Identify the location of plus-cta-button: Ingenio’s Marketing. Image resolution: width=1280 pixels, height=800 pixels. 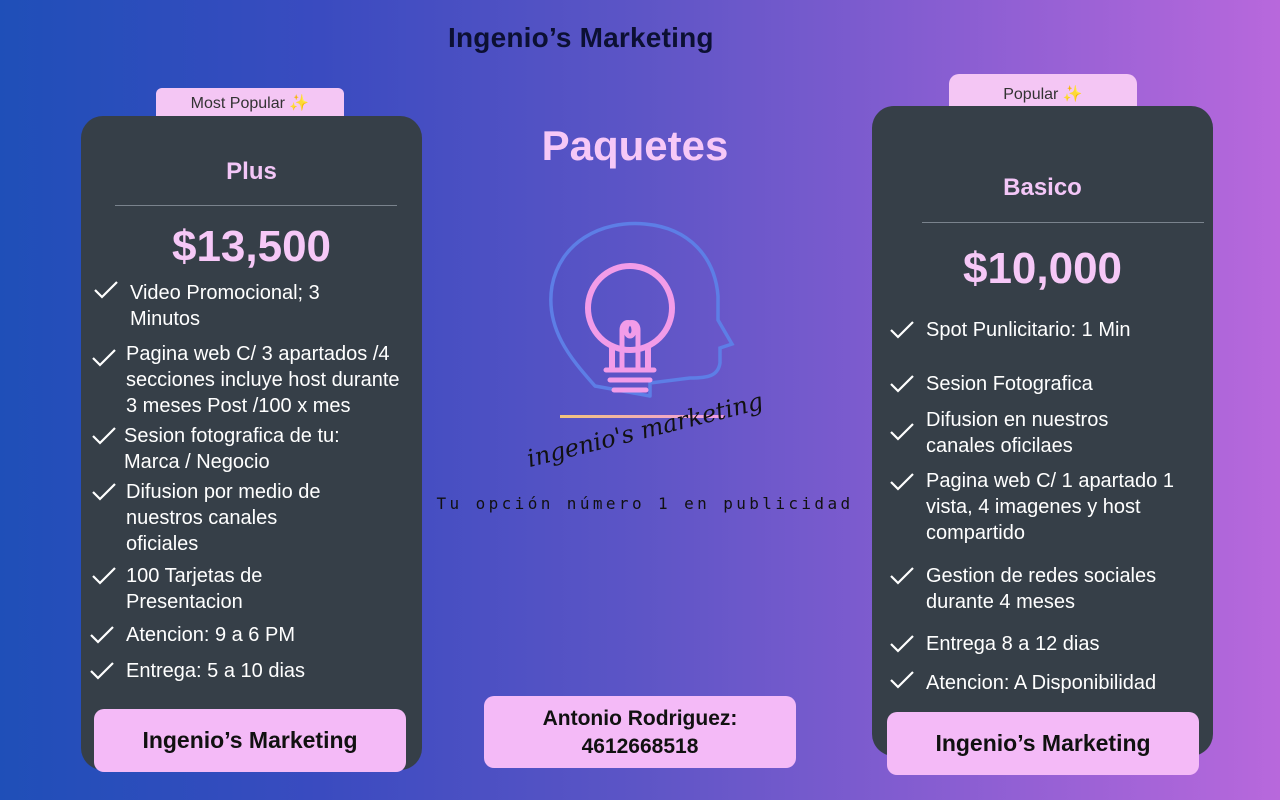
(250, 740).